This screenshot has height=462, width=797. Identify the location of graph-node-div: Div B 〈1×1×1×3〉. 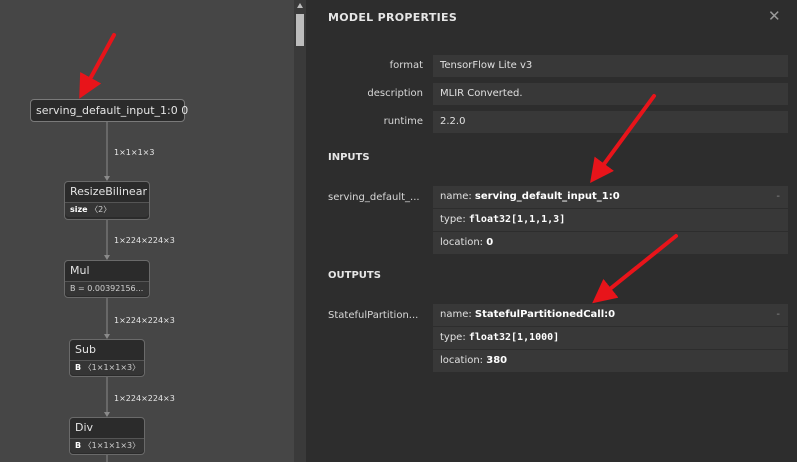
(107, 436).